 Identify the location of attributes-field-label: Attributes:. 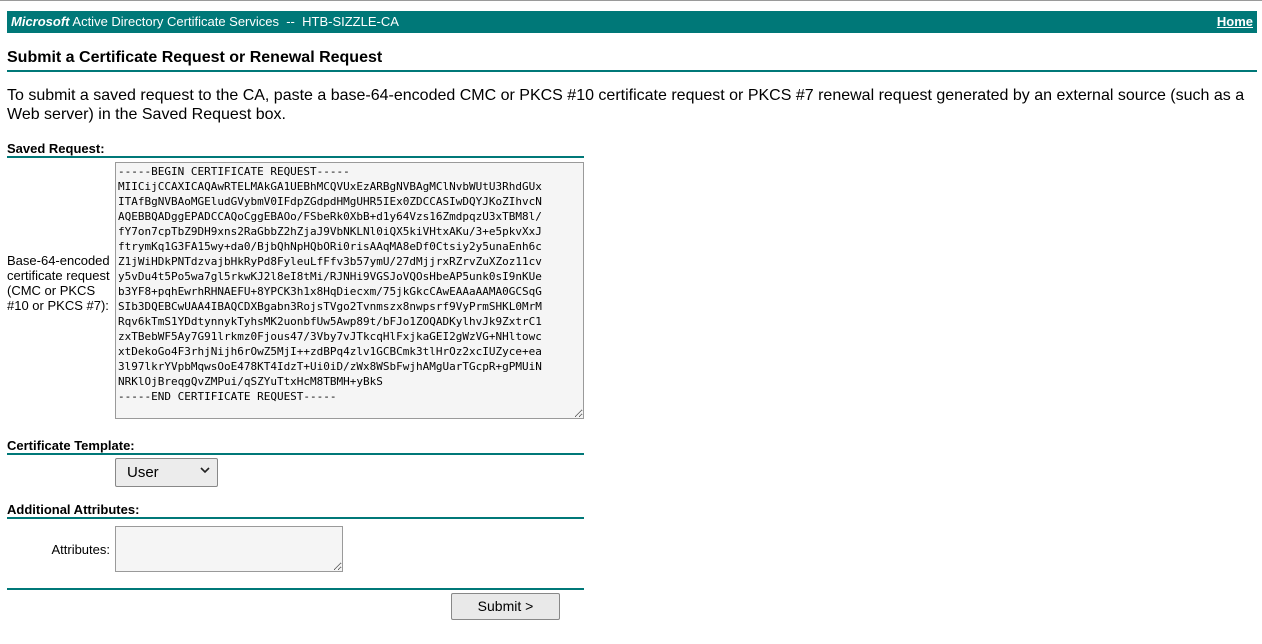
(80, 549).